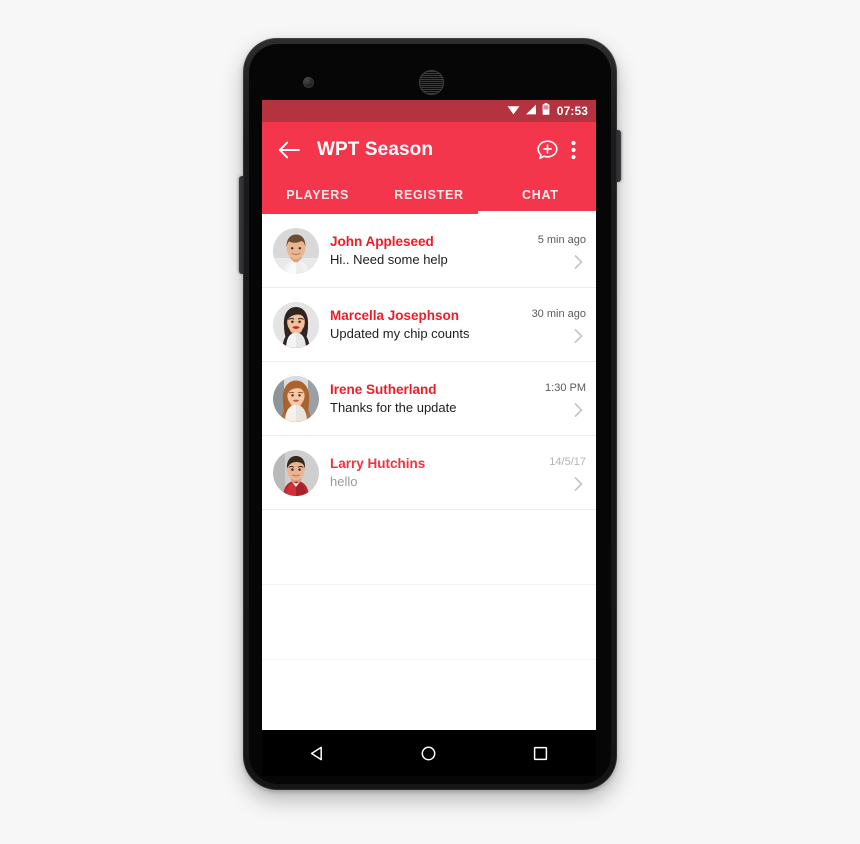 Image resolution: width=860 pixels, height=844 pixels. What do you see at coordinates (618, 156) in the screenshot?
I see `power-button` at bounding box center [618, 156].